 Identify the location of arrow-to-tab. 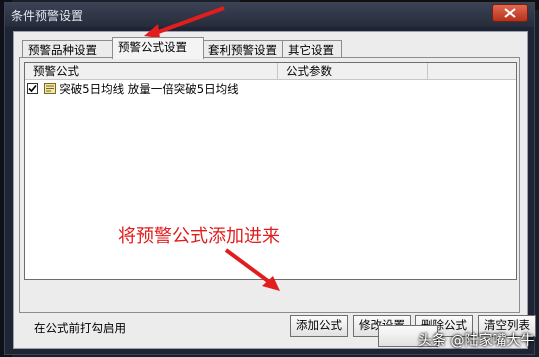
(187, 21).